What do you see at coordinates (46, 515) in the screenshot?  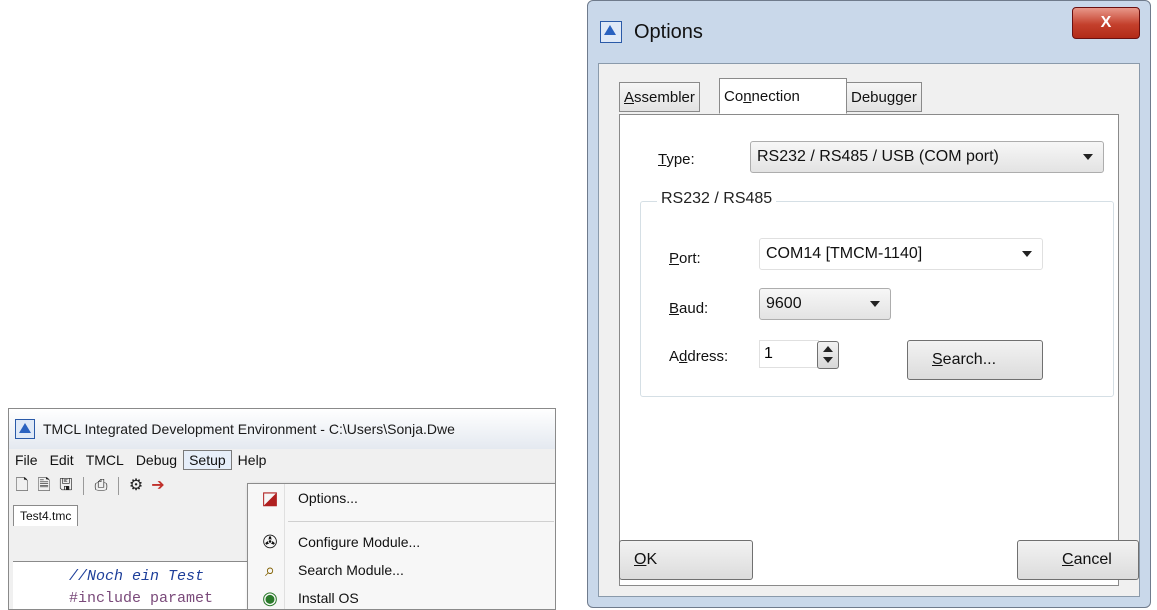 I see `file-tab-test4: Test4.tmc` at bounding box center [46, 515].